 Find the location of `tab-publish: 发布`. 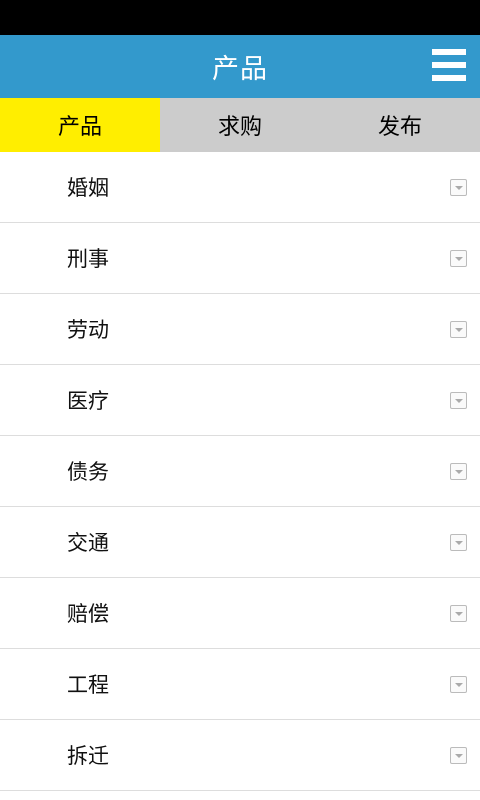

tab-publish: 发布 is located at coordinates (400, 125).